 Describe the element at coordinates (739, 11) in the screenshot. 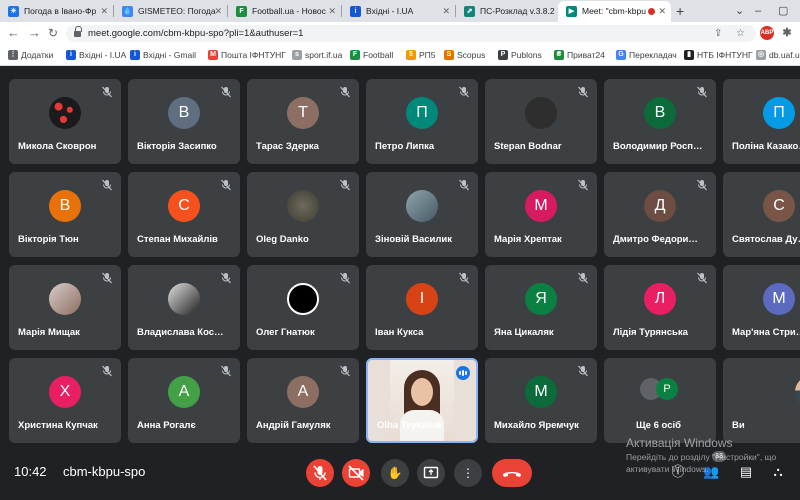

I see `chevron-down-icon: ⌄` at that location.